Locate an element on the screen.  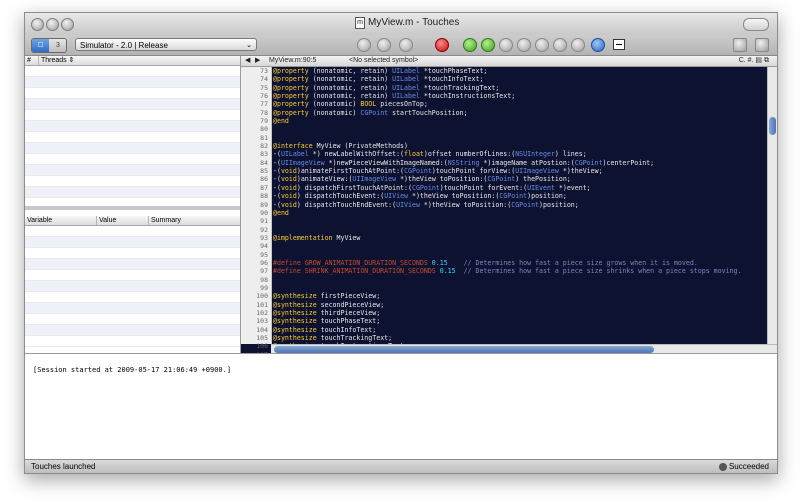
fullscreen-icon is located at coordinates (762, 45).